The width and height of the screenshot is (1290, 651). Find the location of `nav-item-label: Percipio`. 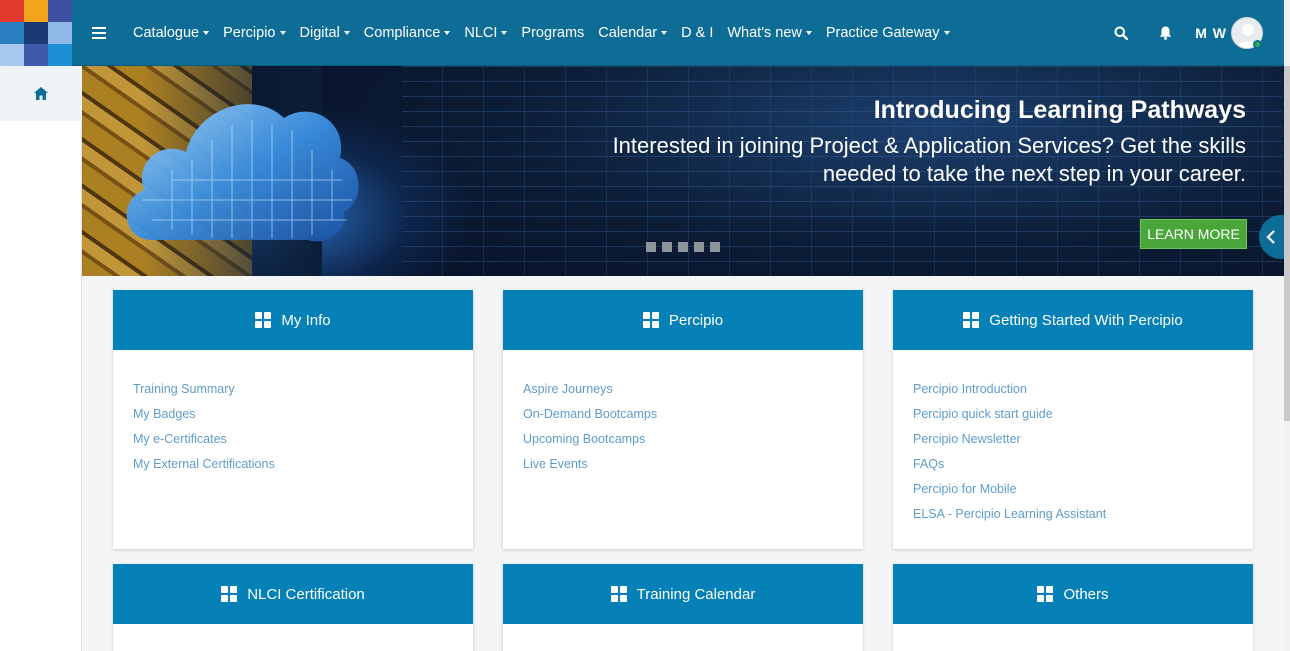

nav-item-label: Percipio is located at coordinates (249, 32).